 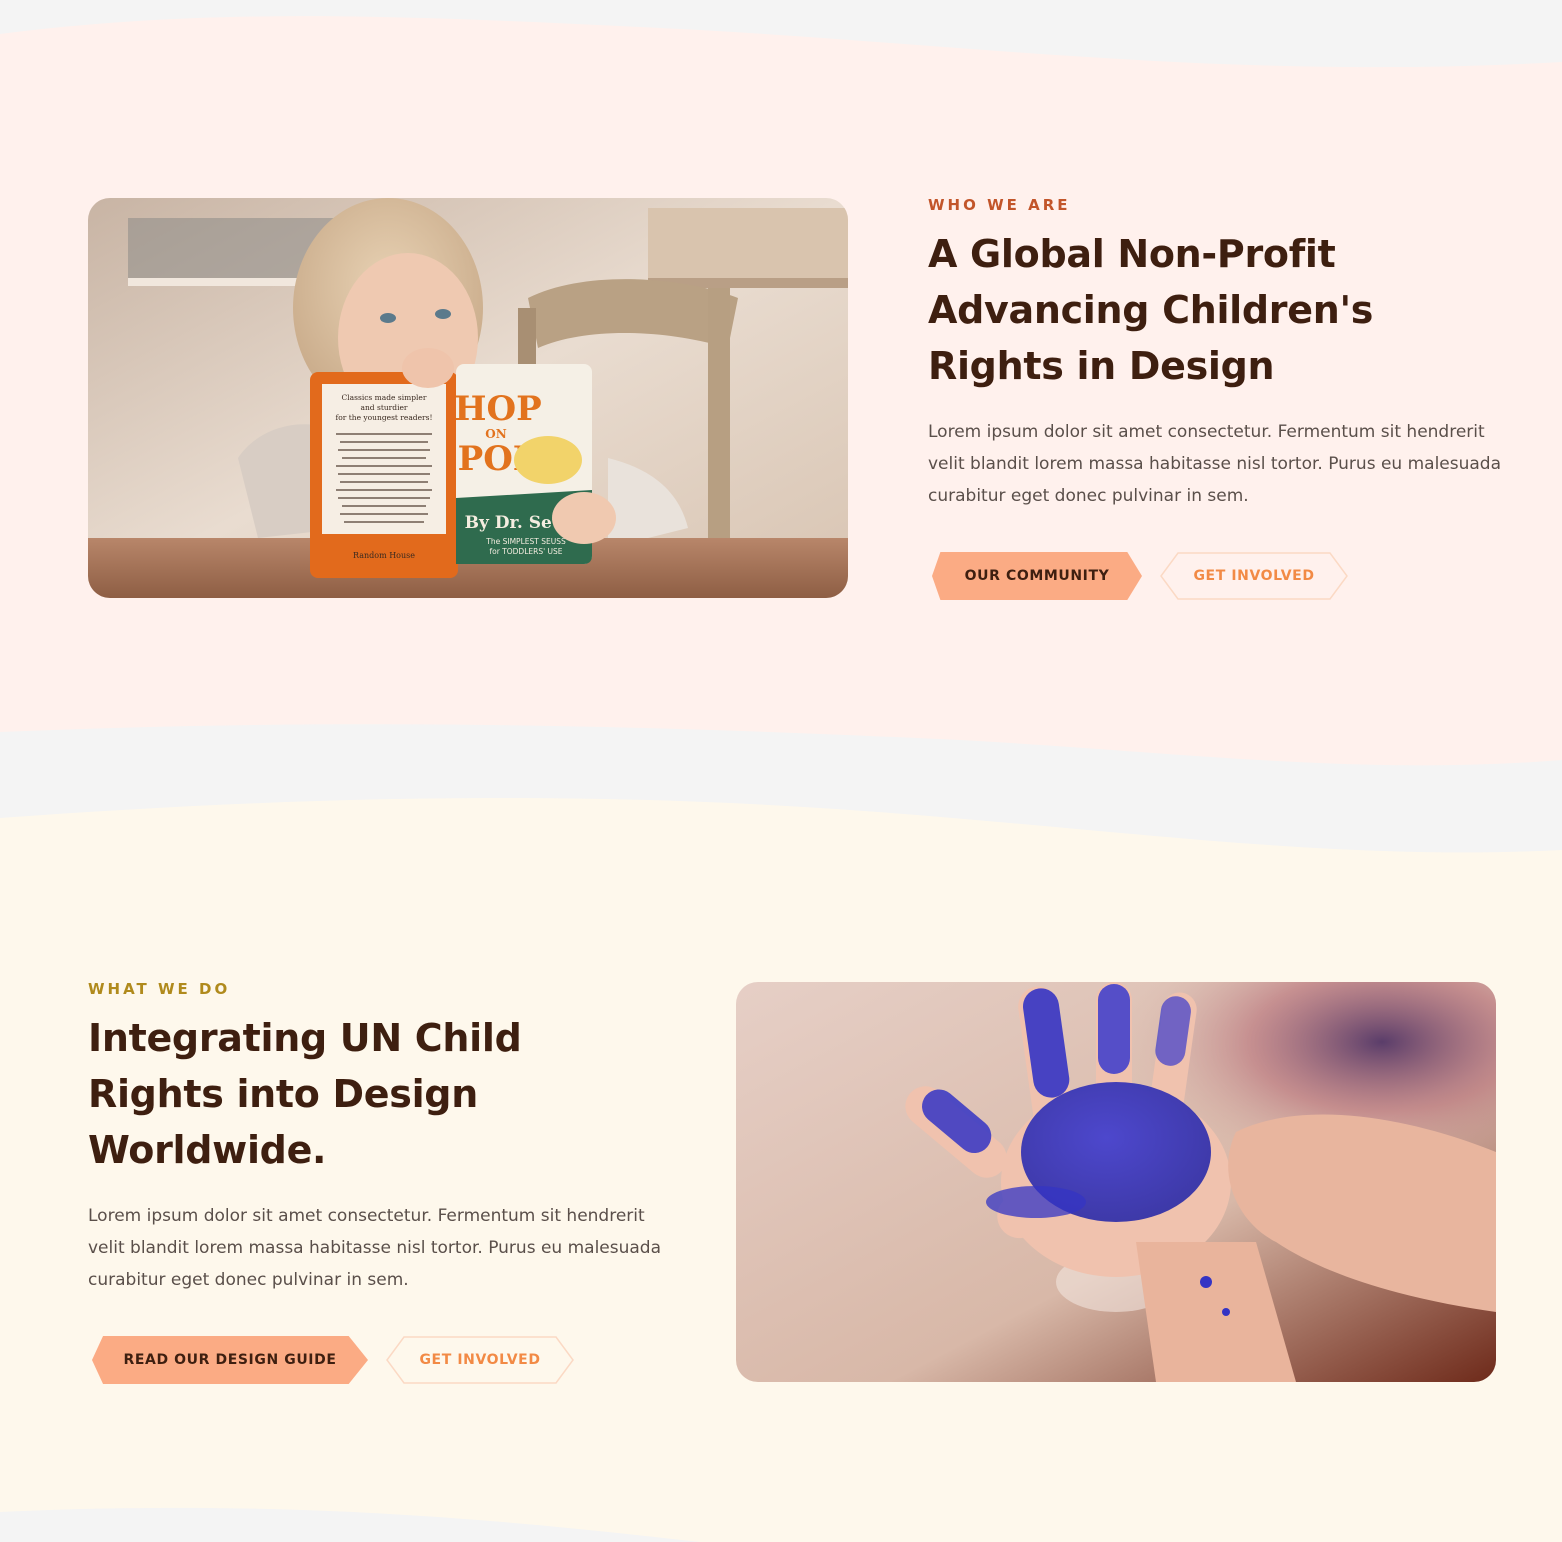 I want to click on our-community-button: OUR COMMUNITY, so click(x=1037, y=576).